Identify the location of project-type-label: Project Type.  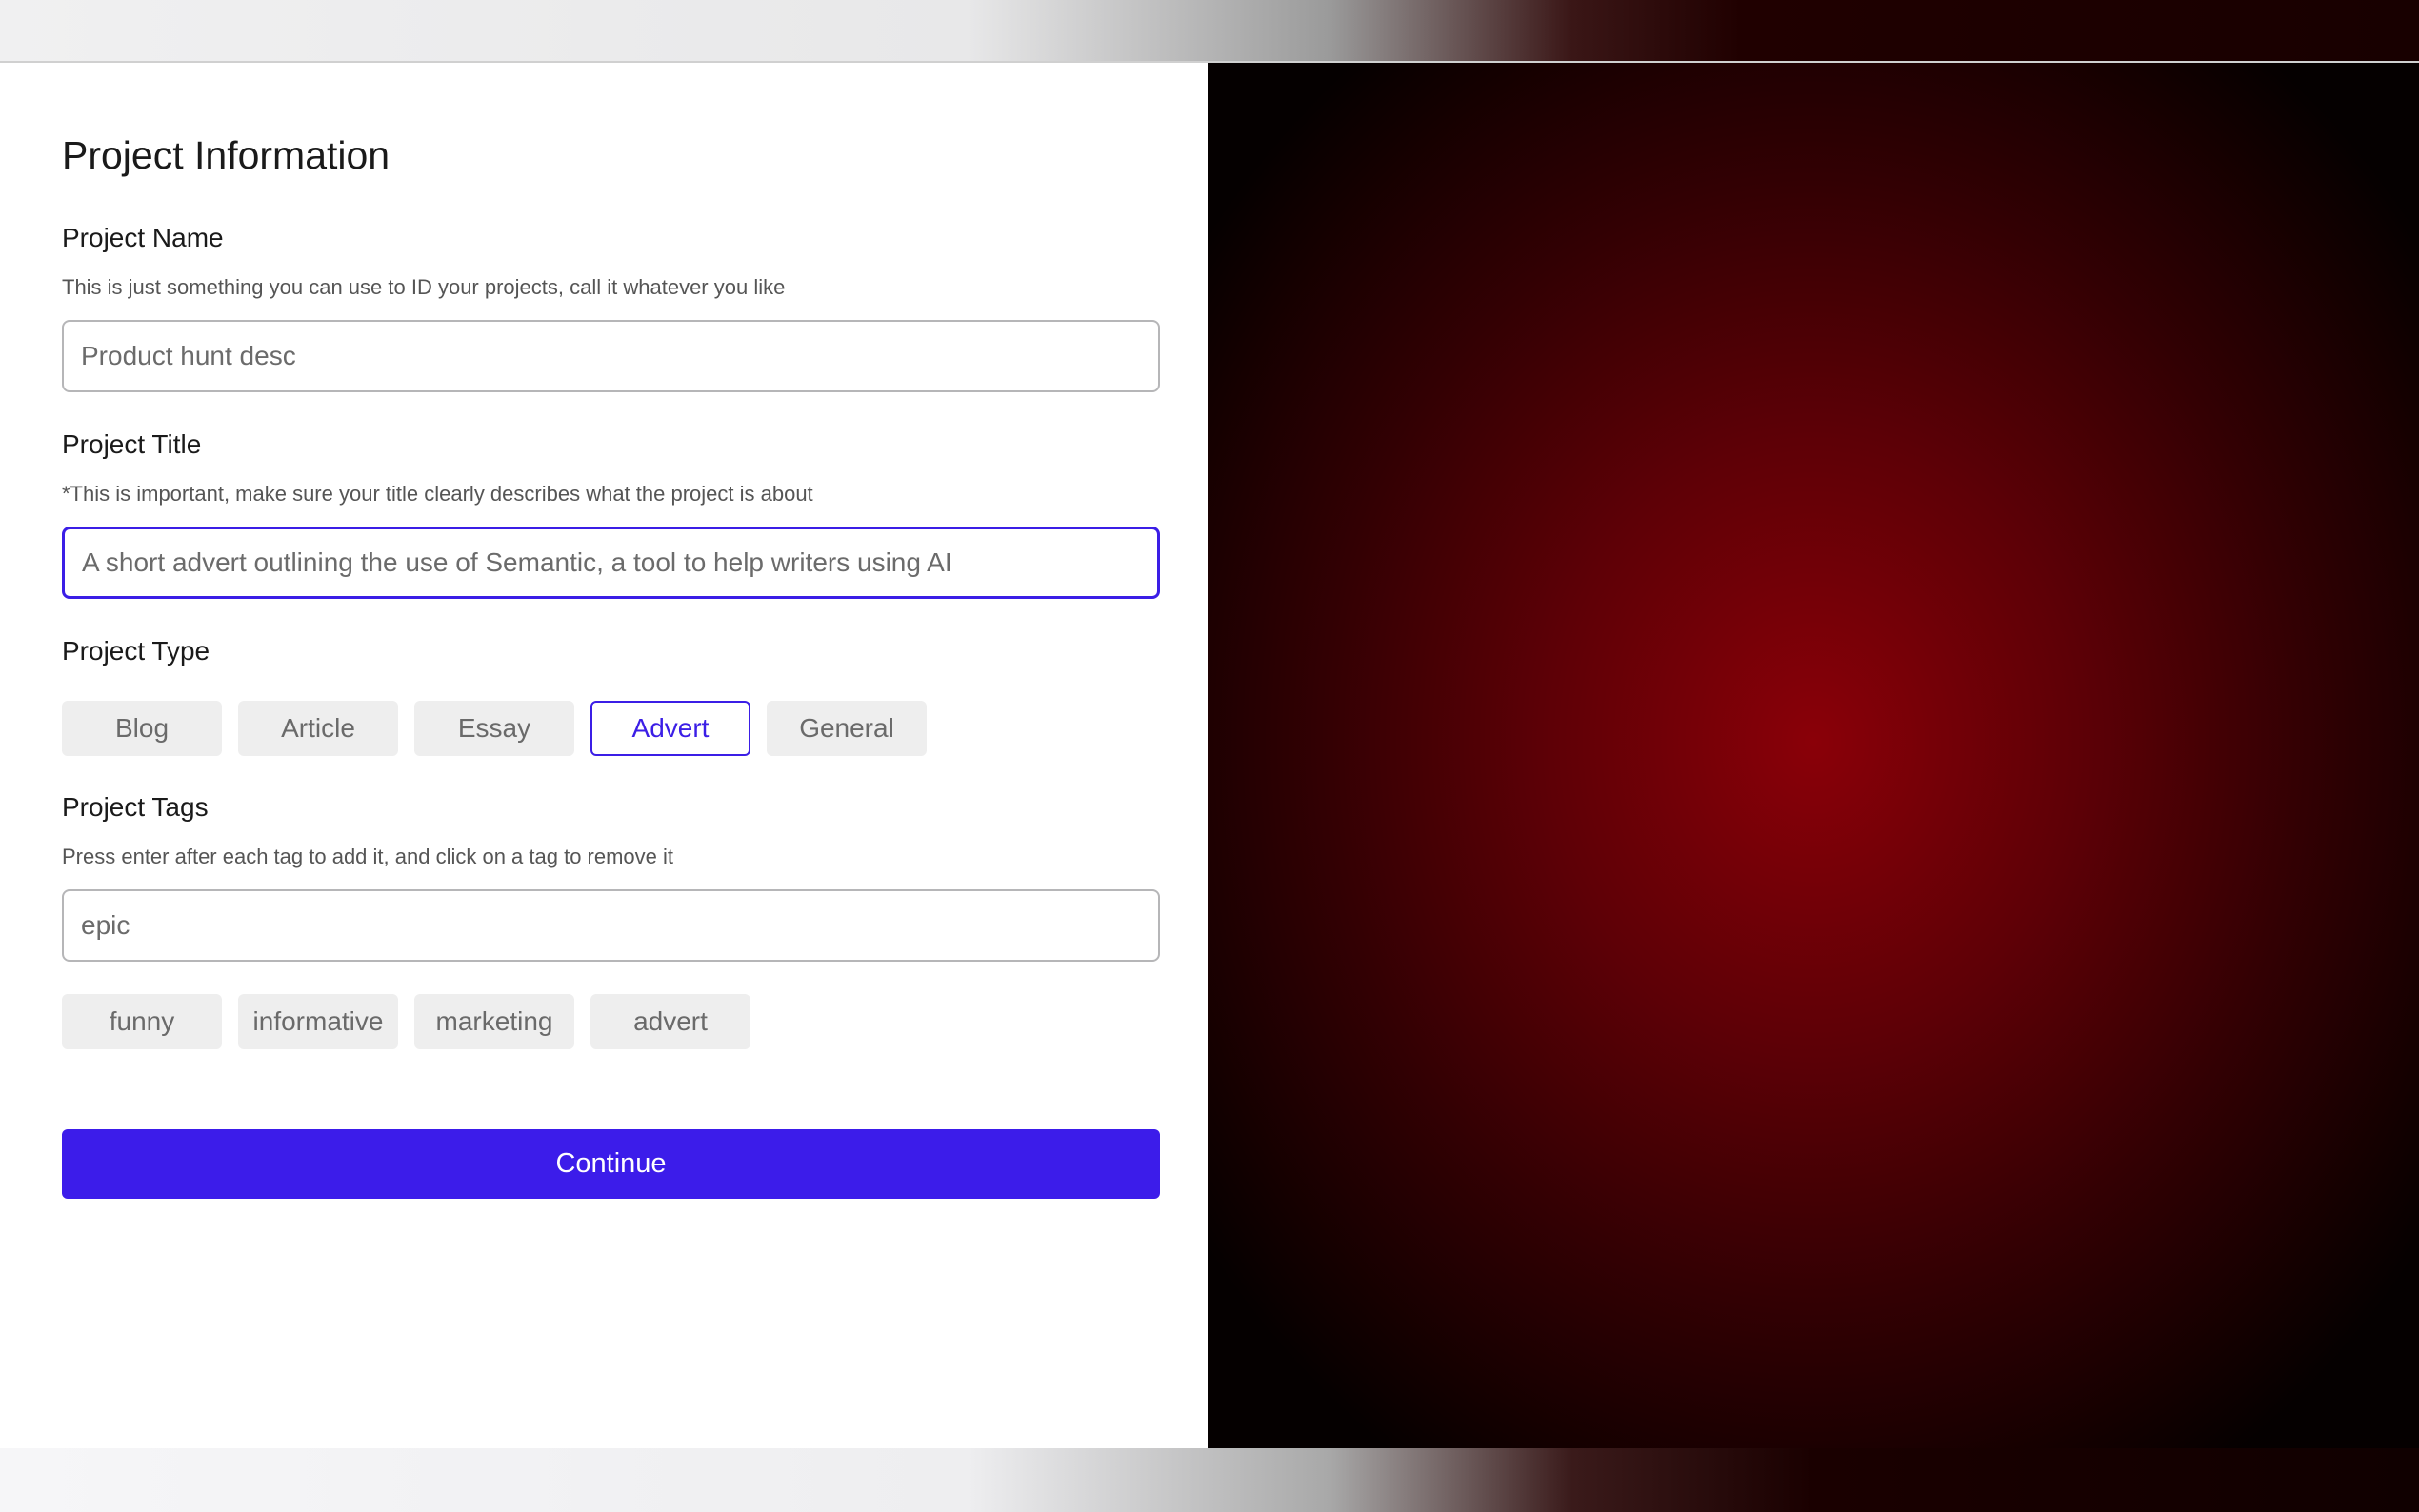
(136, 651).